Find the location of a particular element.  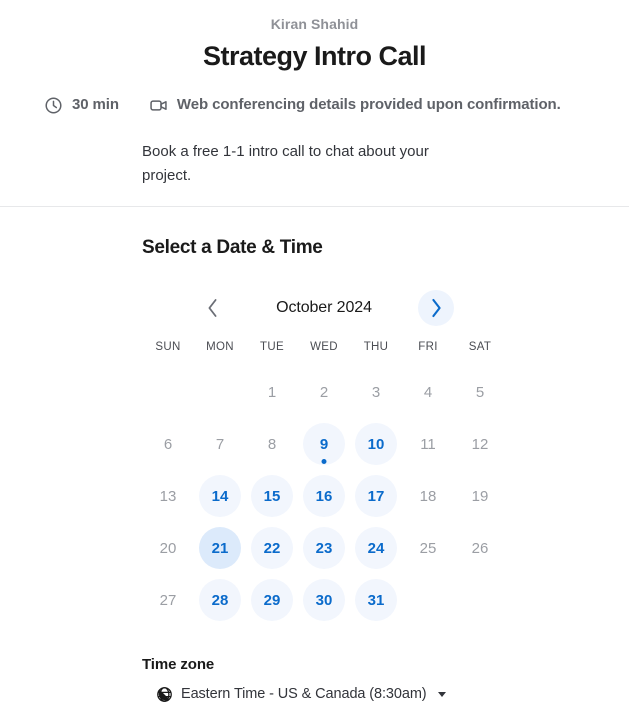

day-cell: 2 is located at coordinates (324, 392).